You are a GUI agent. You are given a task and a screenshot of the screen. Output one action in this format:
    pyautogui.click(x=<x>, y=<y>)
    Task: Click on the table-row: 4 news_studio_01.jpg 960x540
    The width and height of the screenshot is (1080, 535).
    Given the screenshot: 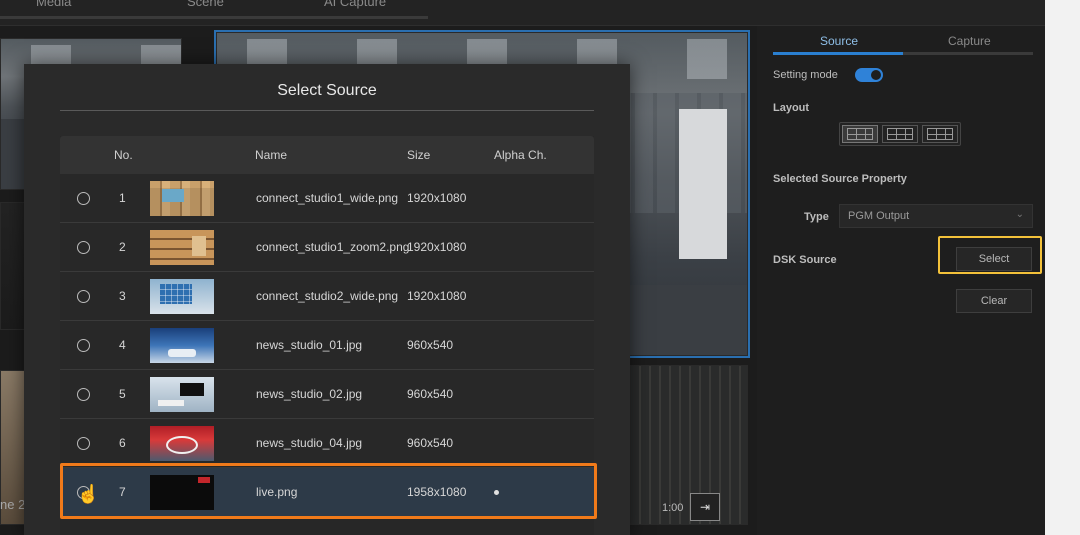 What is the action you would take?
    pyautogui.click(x=327, y=345)
    